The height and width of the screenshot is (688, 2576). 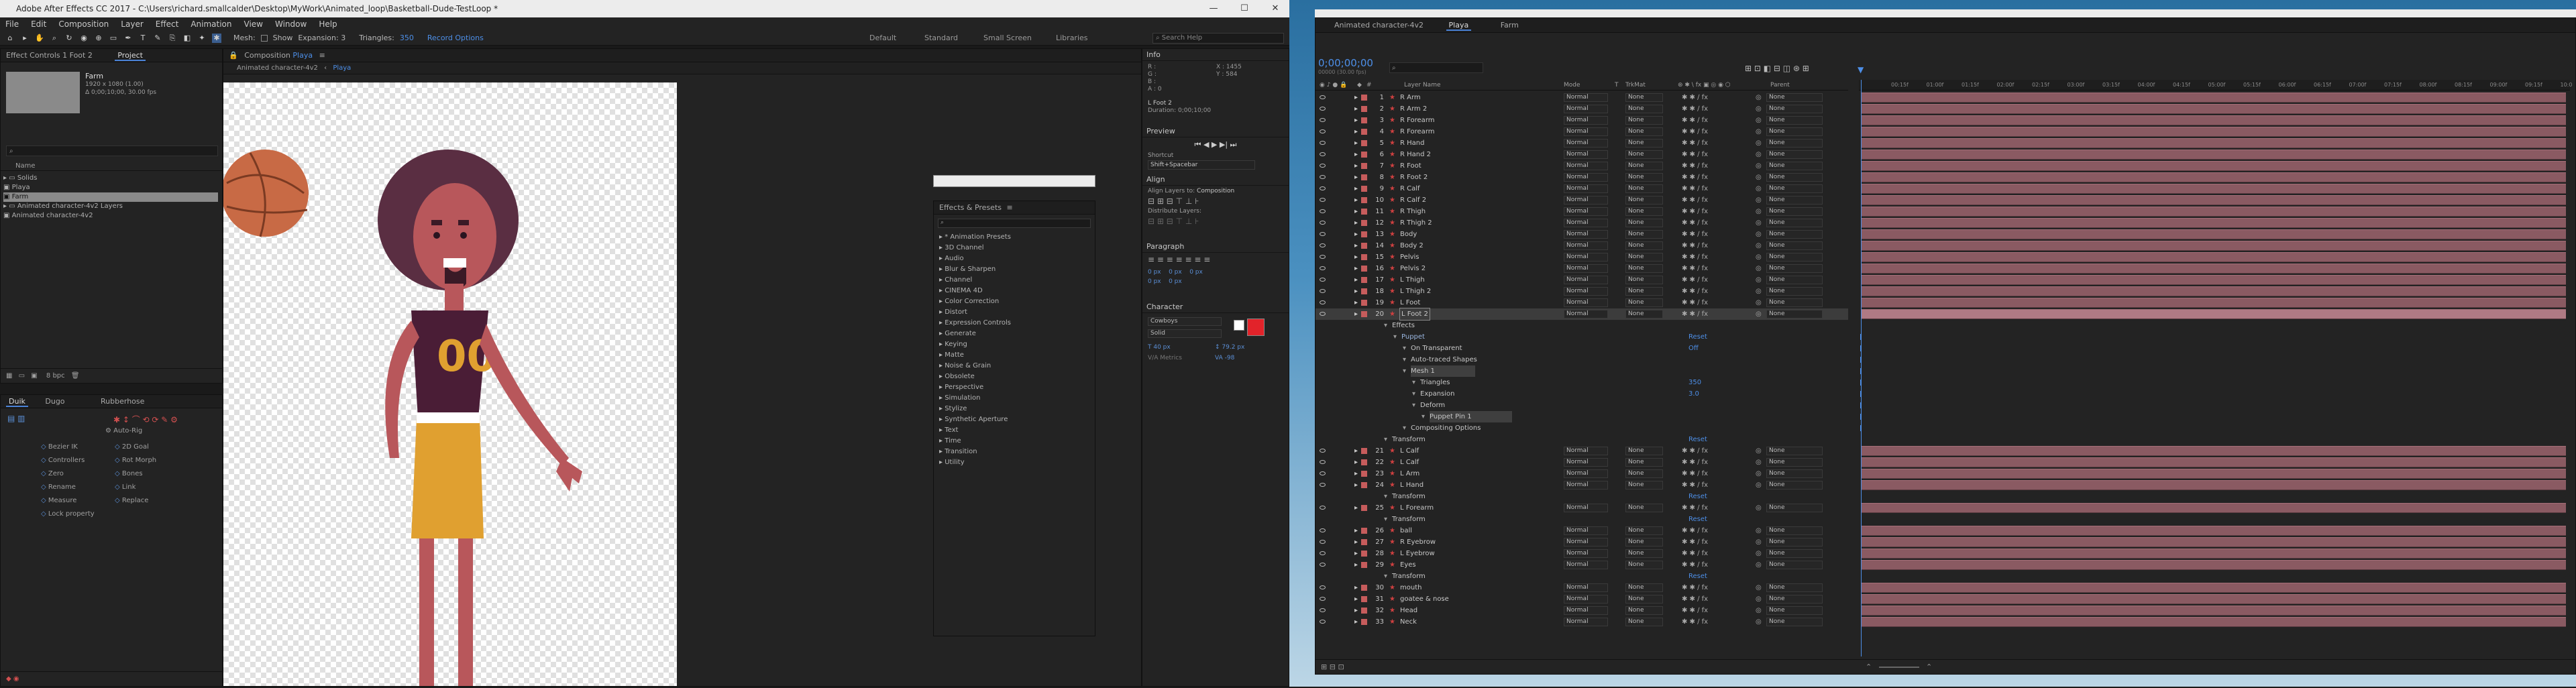 What do you see at coordinates (110, 206) in the screenshot?
I see `project-item: ▸ ▭ Animated character-4v2 Layers` at bounding box center [110, 206].